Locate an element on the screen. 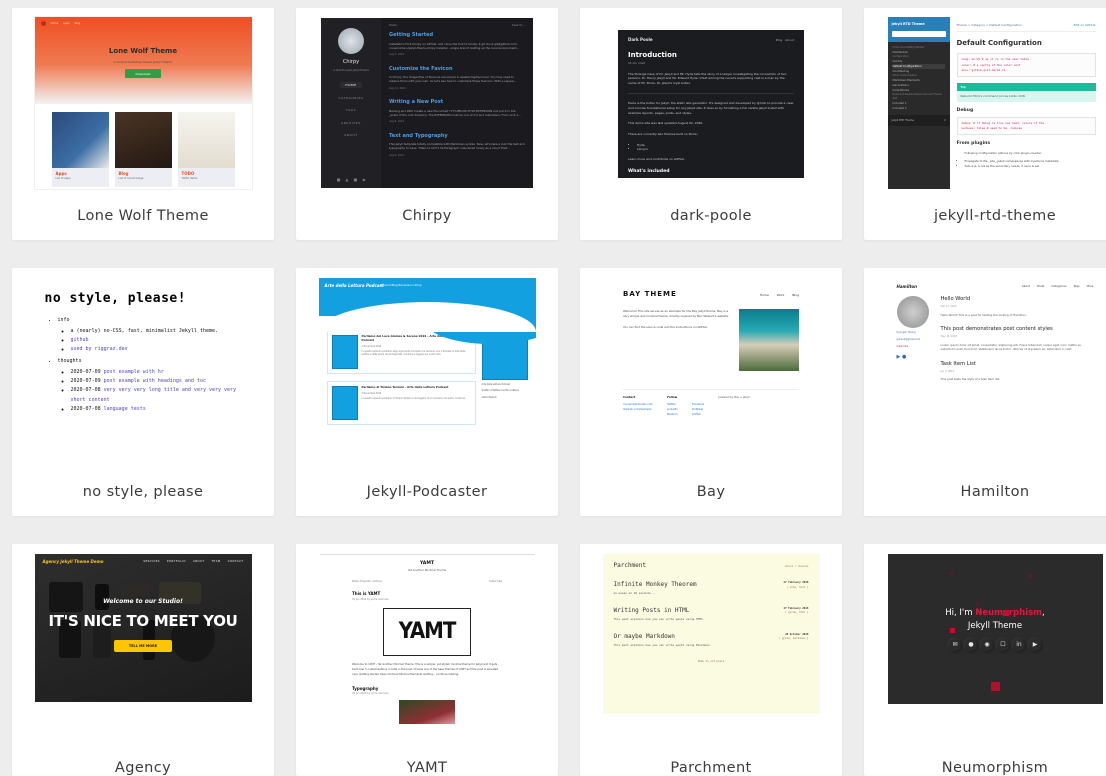 Image resolution: width=1106 pixels, height=776 pixels. theme-name-label: Bay is located at coordinates (711, 493).